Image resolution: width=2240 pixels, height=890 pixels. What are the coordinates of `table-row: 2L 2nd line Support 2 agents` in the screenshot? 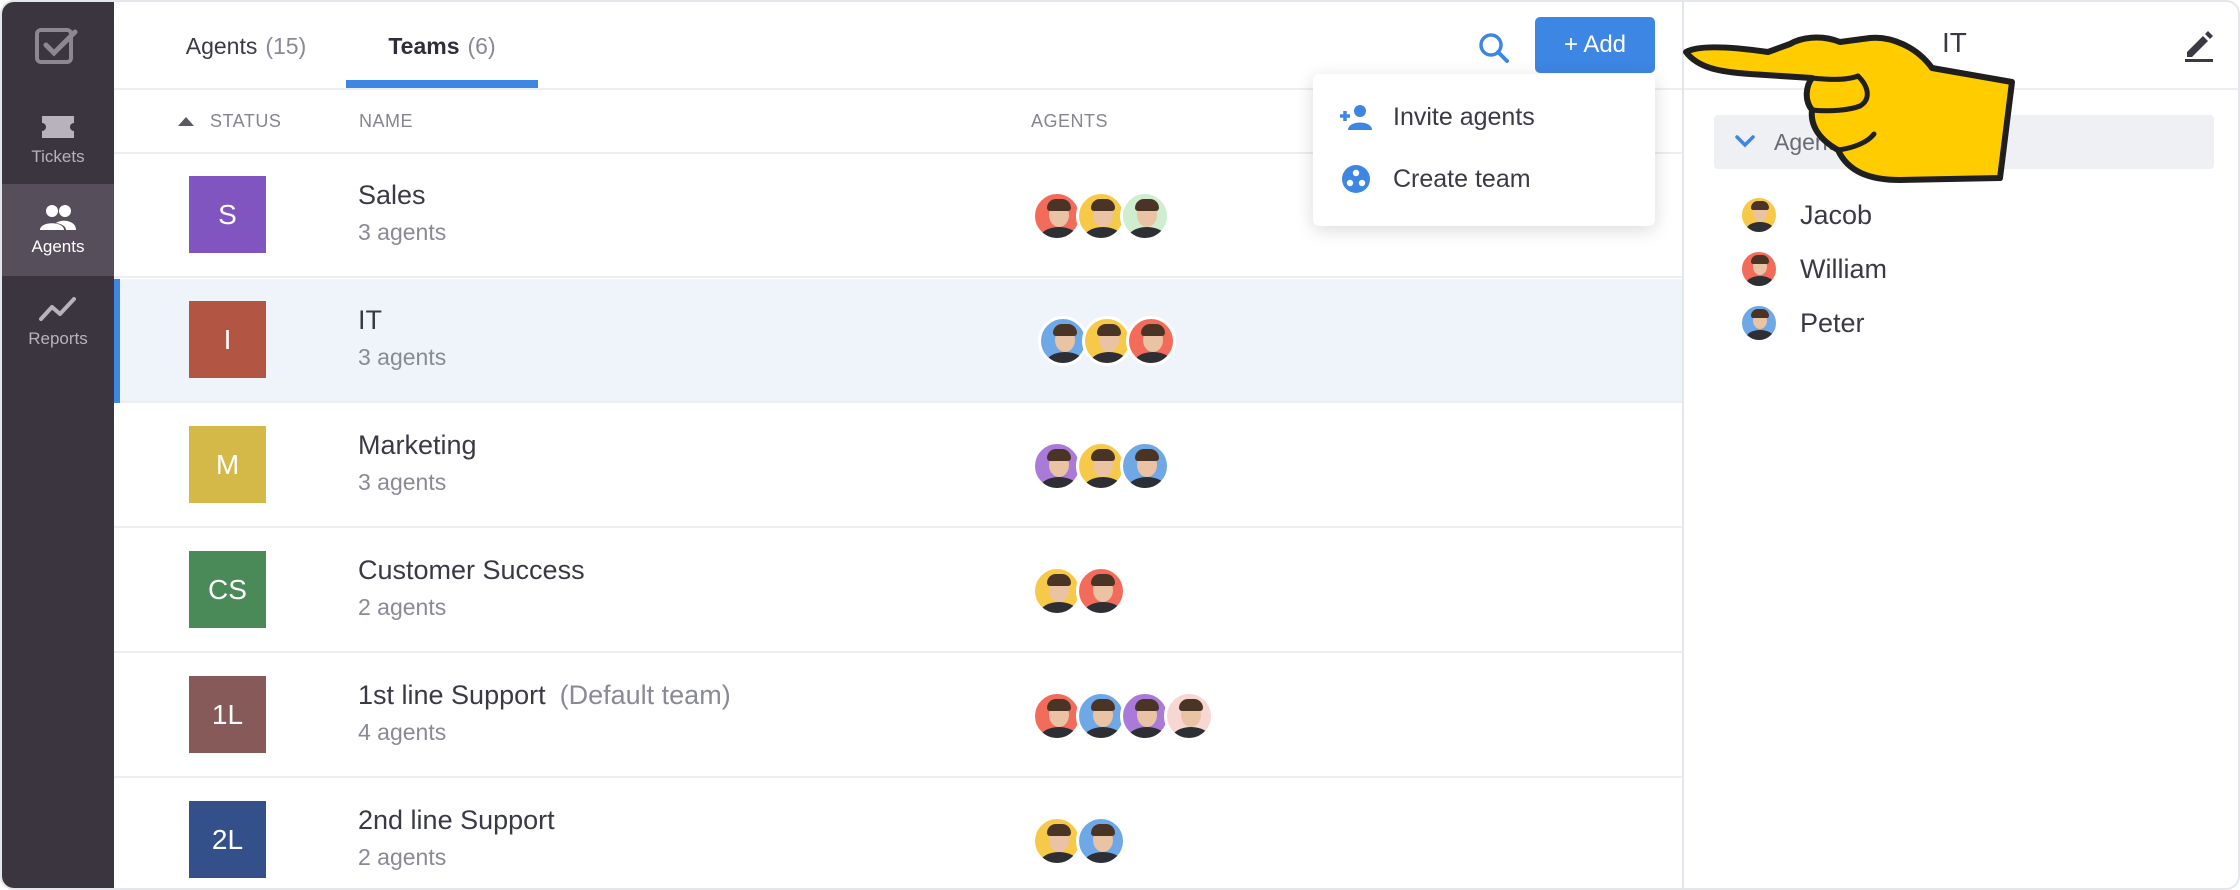 It's located at (898, 833).